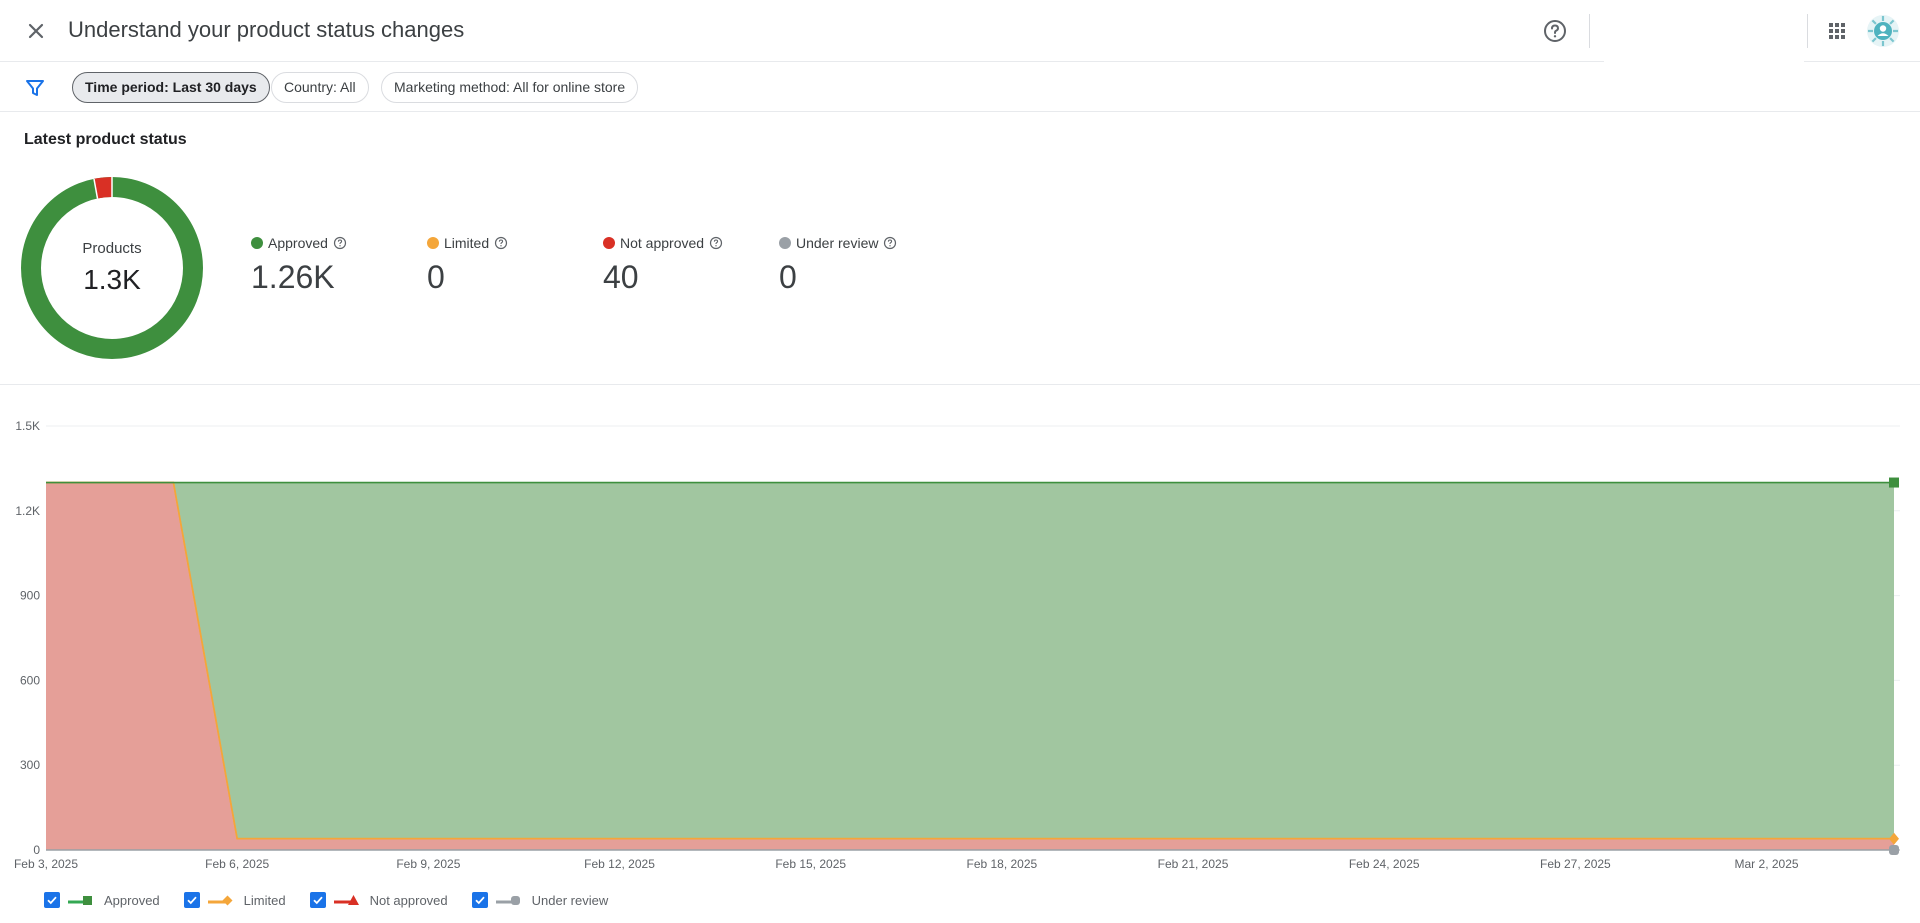  I want to click on x-tick-label: Feb 21, 2025, so click(1193, 863).